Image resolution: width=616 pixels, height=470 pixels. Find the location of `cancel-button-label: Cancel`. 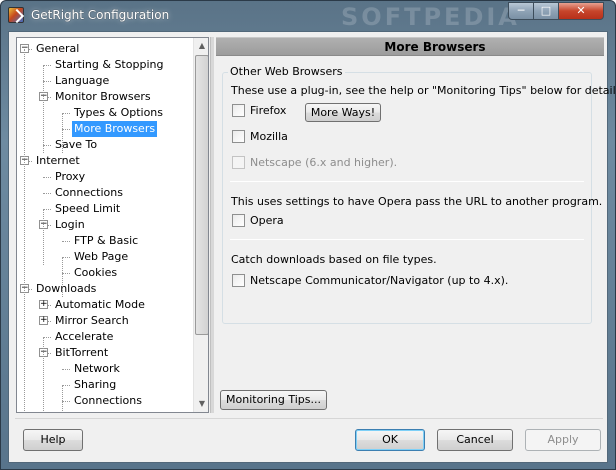

cancel-button-label: Cancel is located at coordinates (475, 439).